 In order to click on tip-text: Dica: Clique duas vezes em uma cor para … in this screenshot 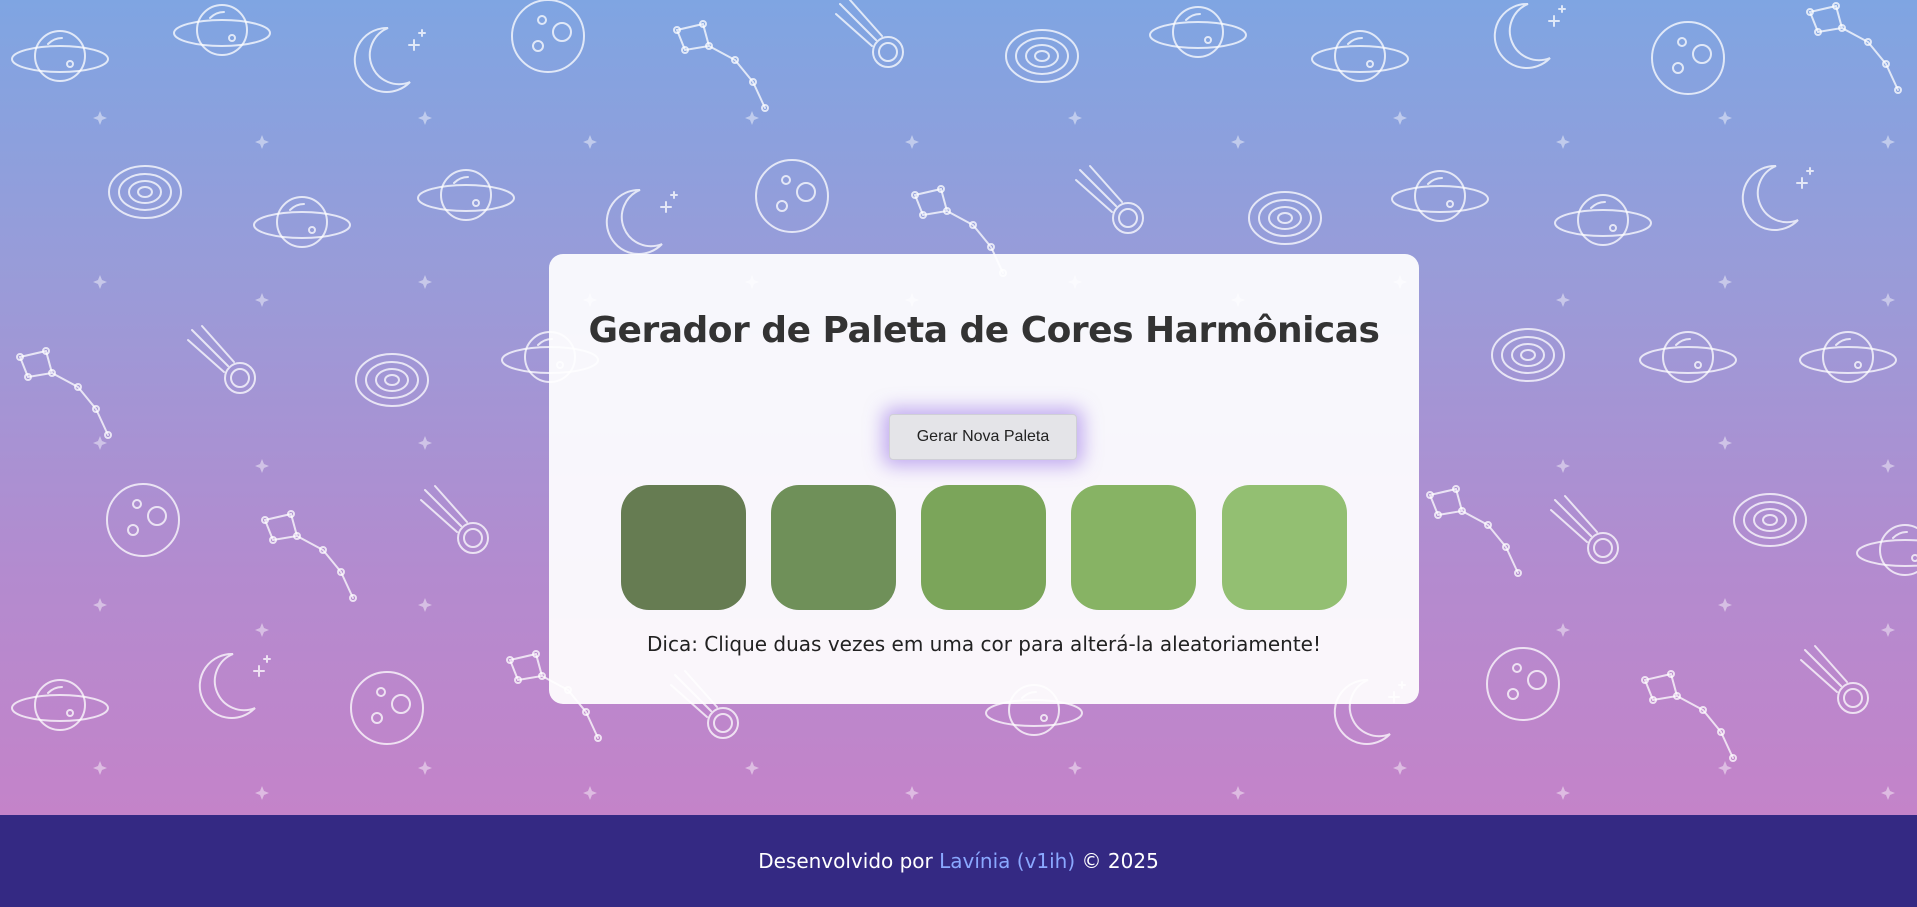, I will do `click(984, 644)`.